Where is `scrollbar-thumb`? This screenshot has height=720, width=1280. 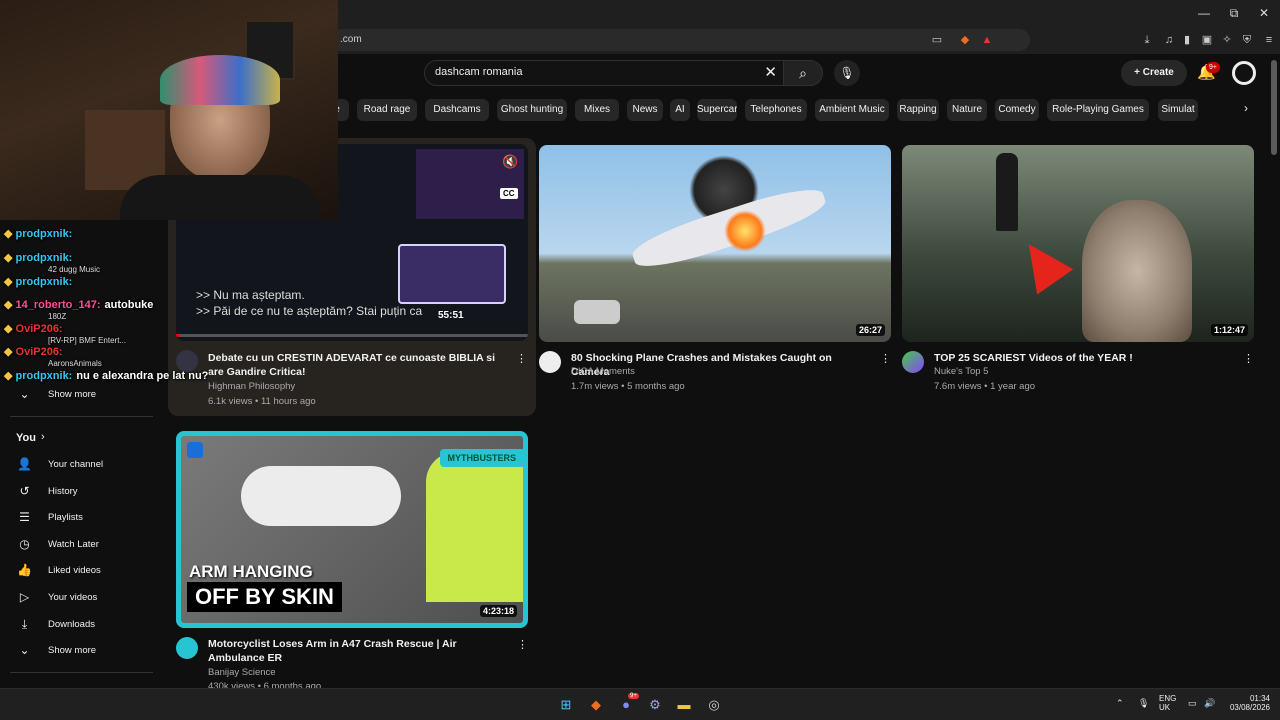 scrollbar-thumb is located at coordinates (1274, 107).